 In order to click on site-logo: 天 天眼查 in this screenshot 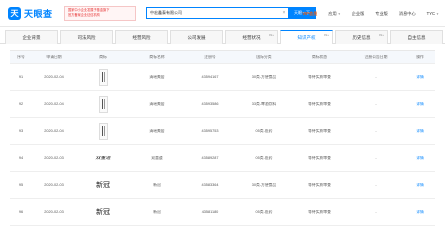, I will do `click(36, 13)`.